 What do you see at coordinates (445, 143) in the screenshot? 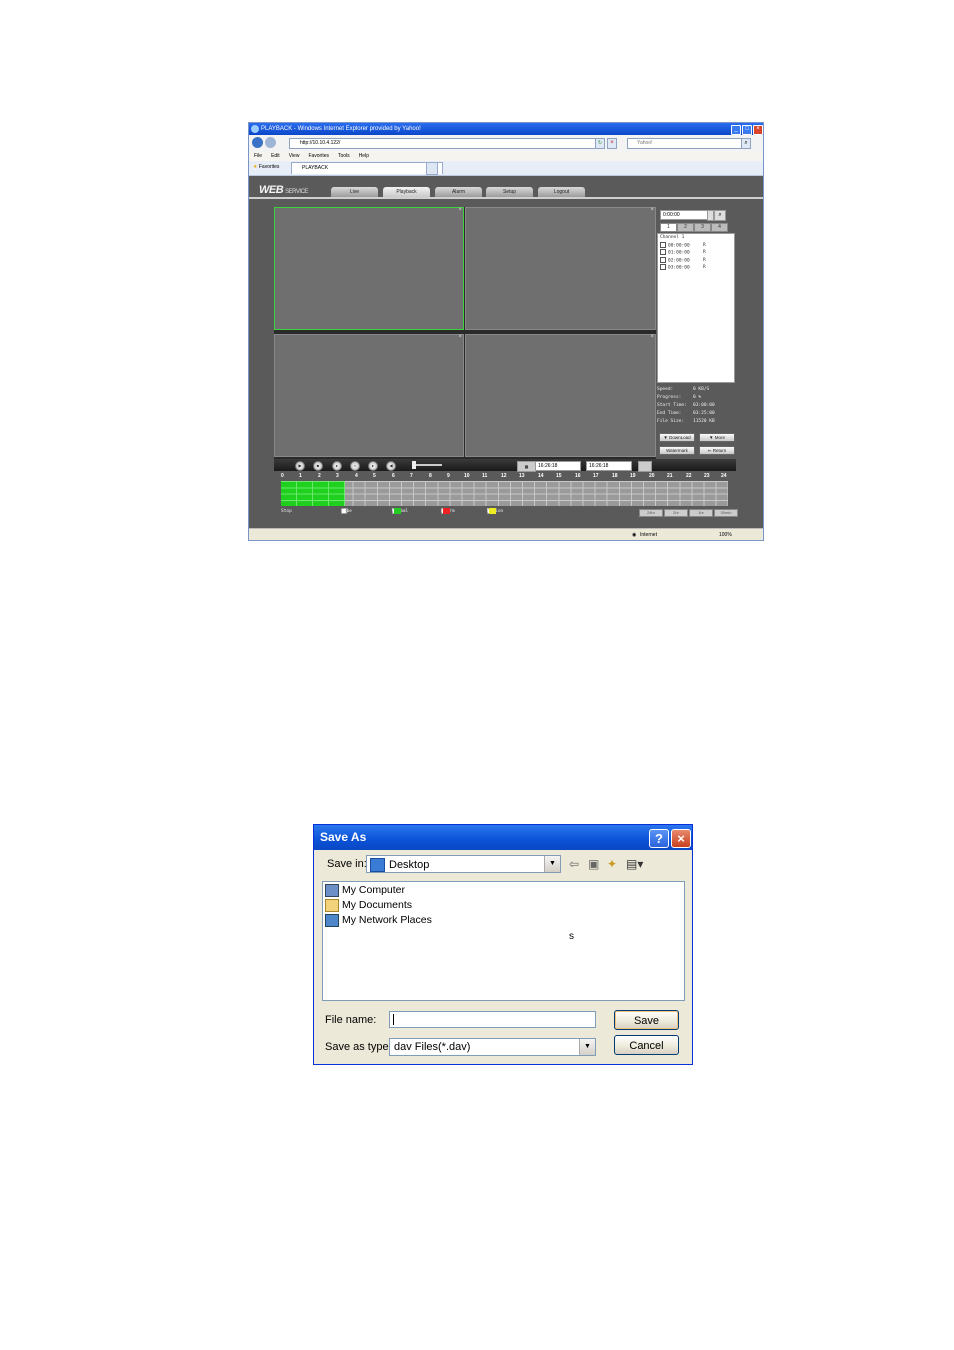
I see `address-input: http://10.10.4.122/` at bounding box center [445, 143].